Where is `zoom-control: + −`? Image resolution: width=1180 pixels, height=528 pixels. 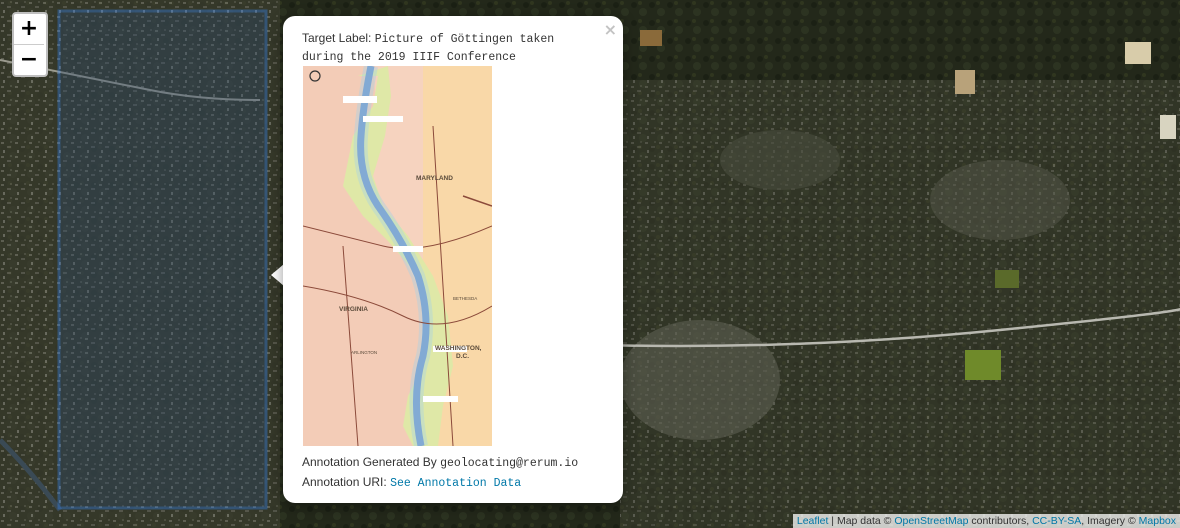 zoom-control: + − is located at coordinates (30, 44).